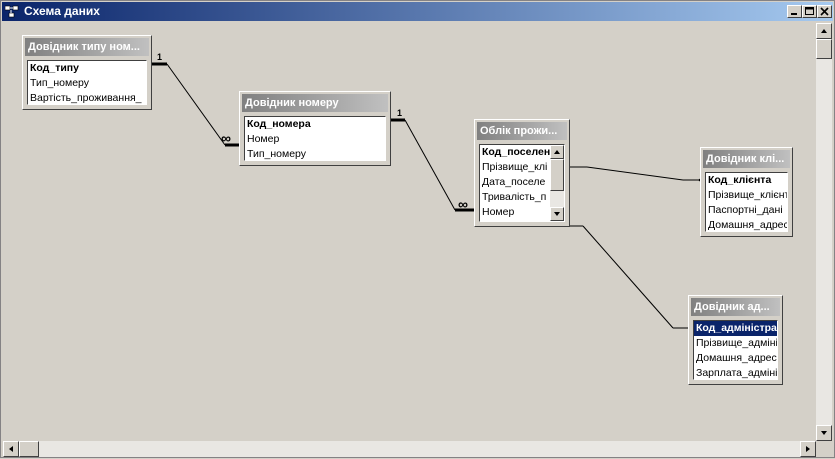 This screenshot has height=459, width=835. Describe the element at coordinates (87, 68) in the screenshot. I see `field-item: Код_типу` at that location.